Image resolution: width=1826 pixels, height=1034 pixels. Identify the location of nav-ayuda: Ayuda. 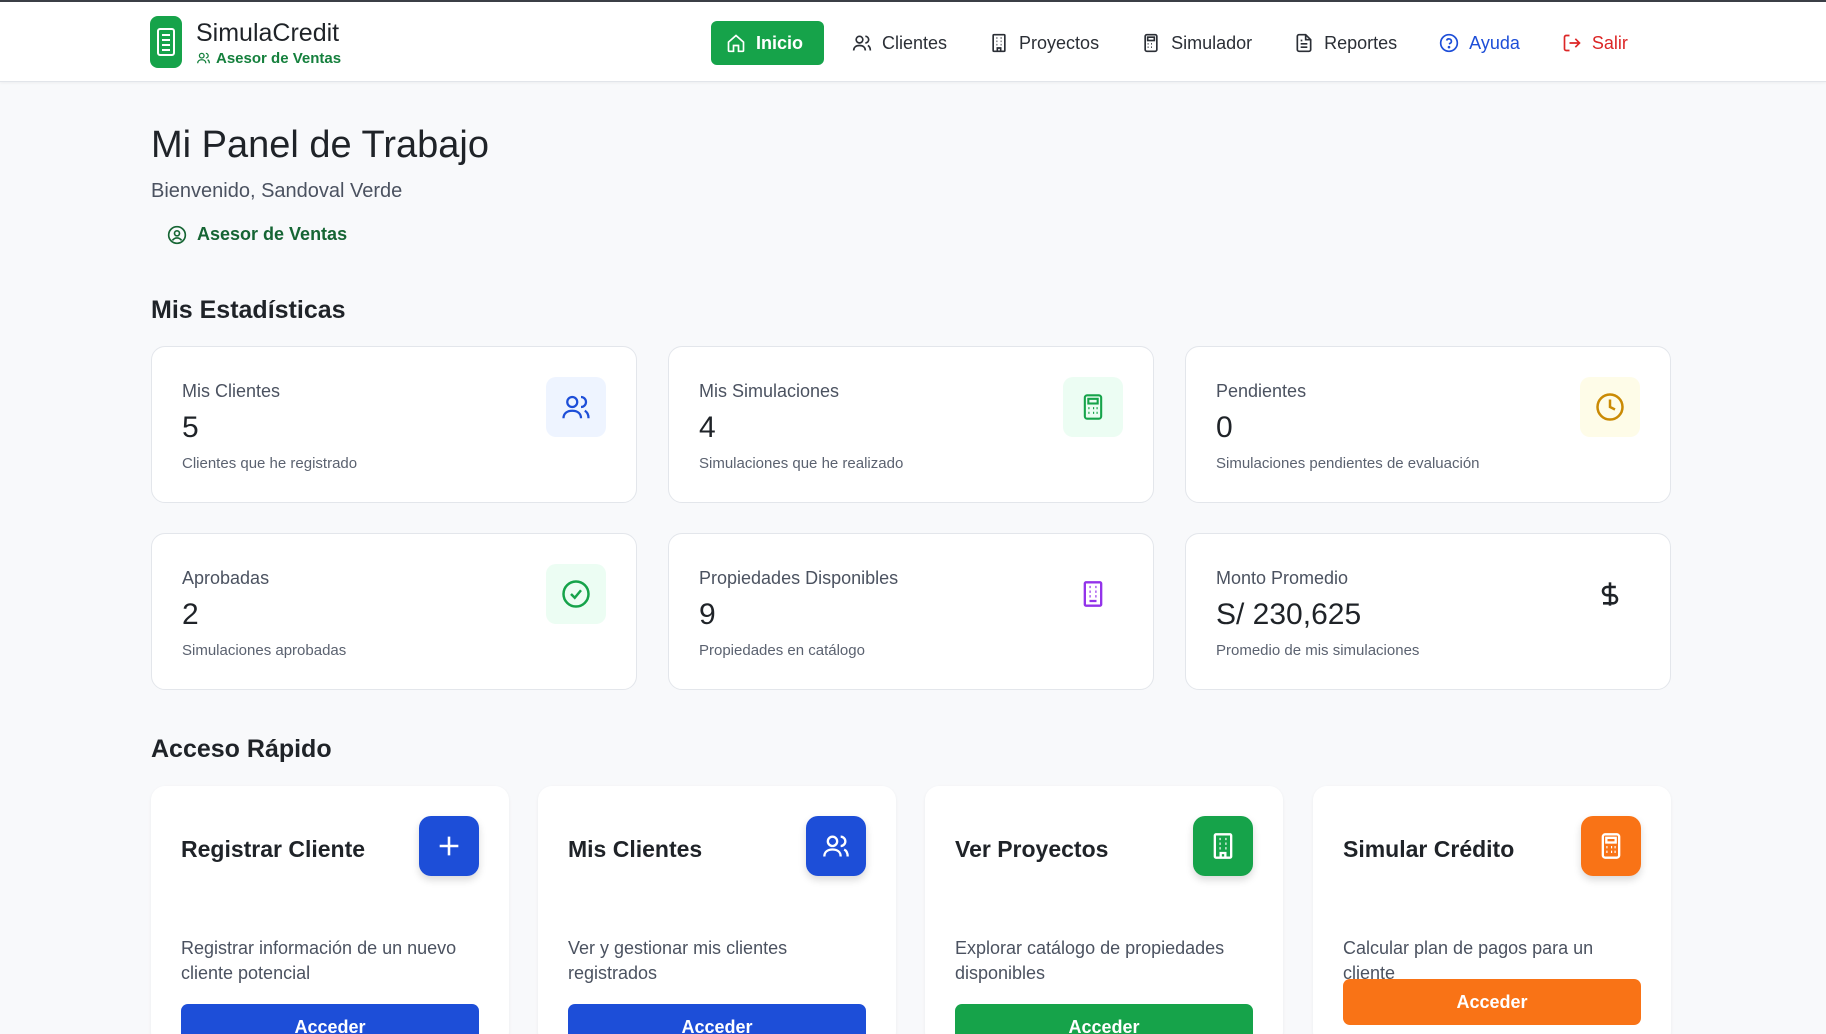
(1479, 43).